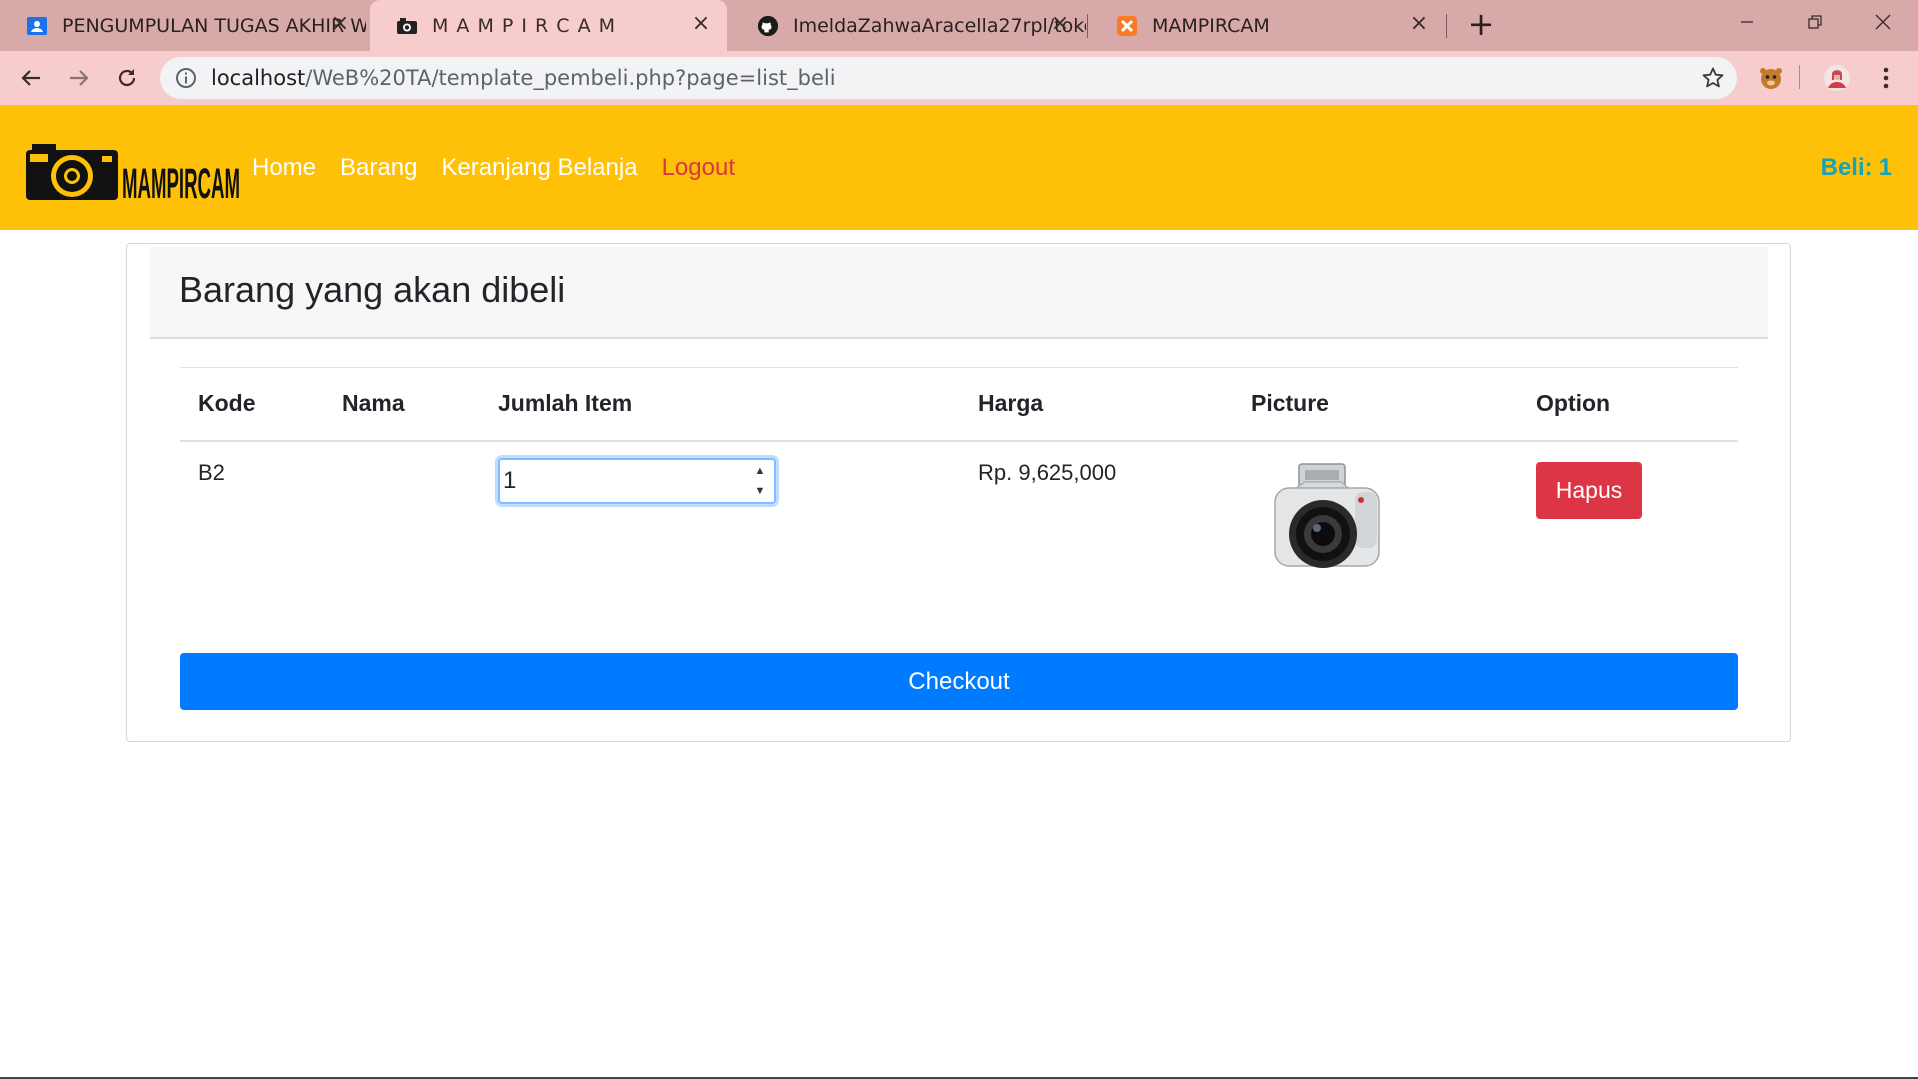 Image resolution: width=1918 pixels, height=1079 pixels. Describe the element at coordinates (1846, 167) in the screenshot. I see `cart-label: Beli:` at that location.